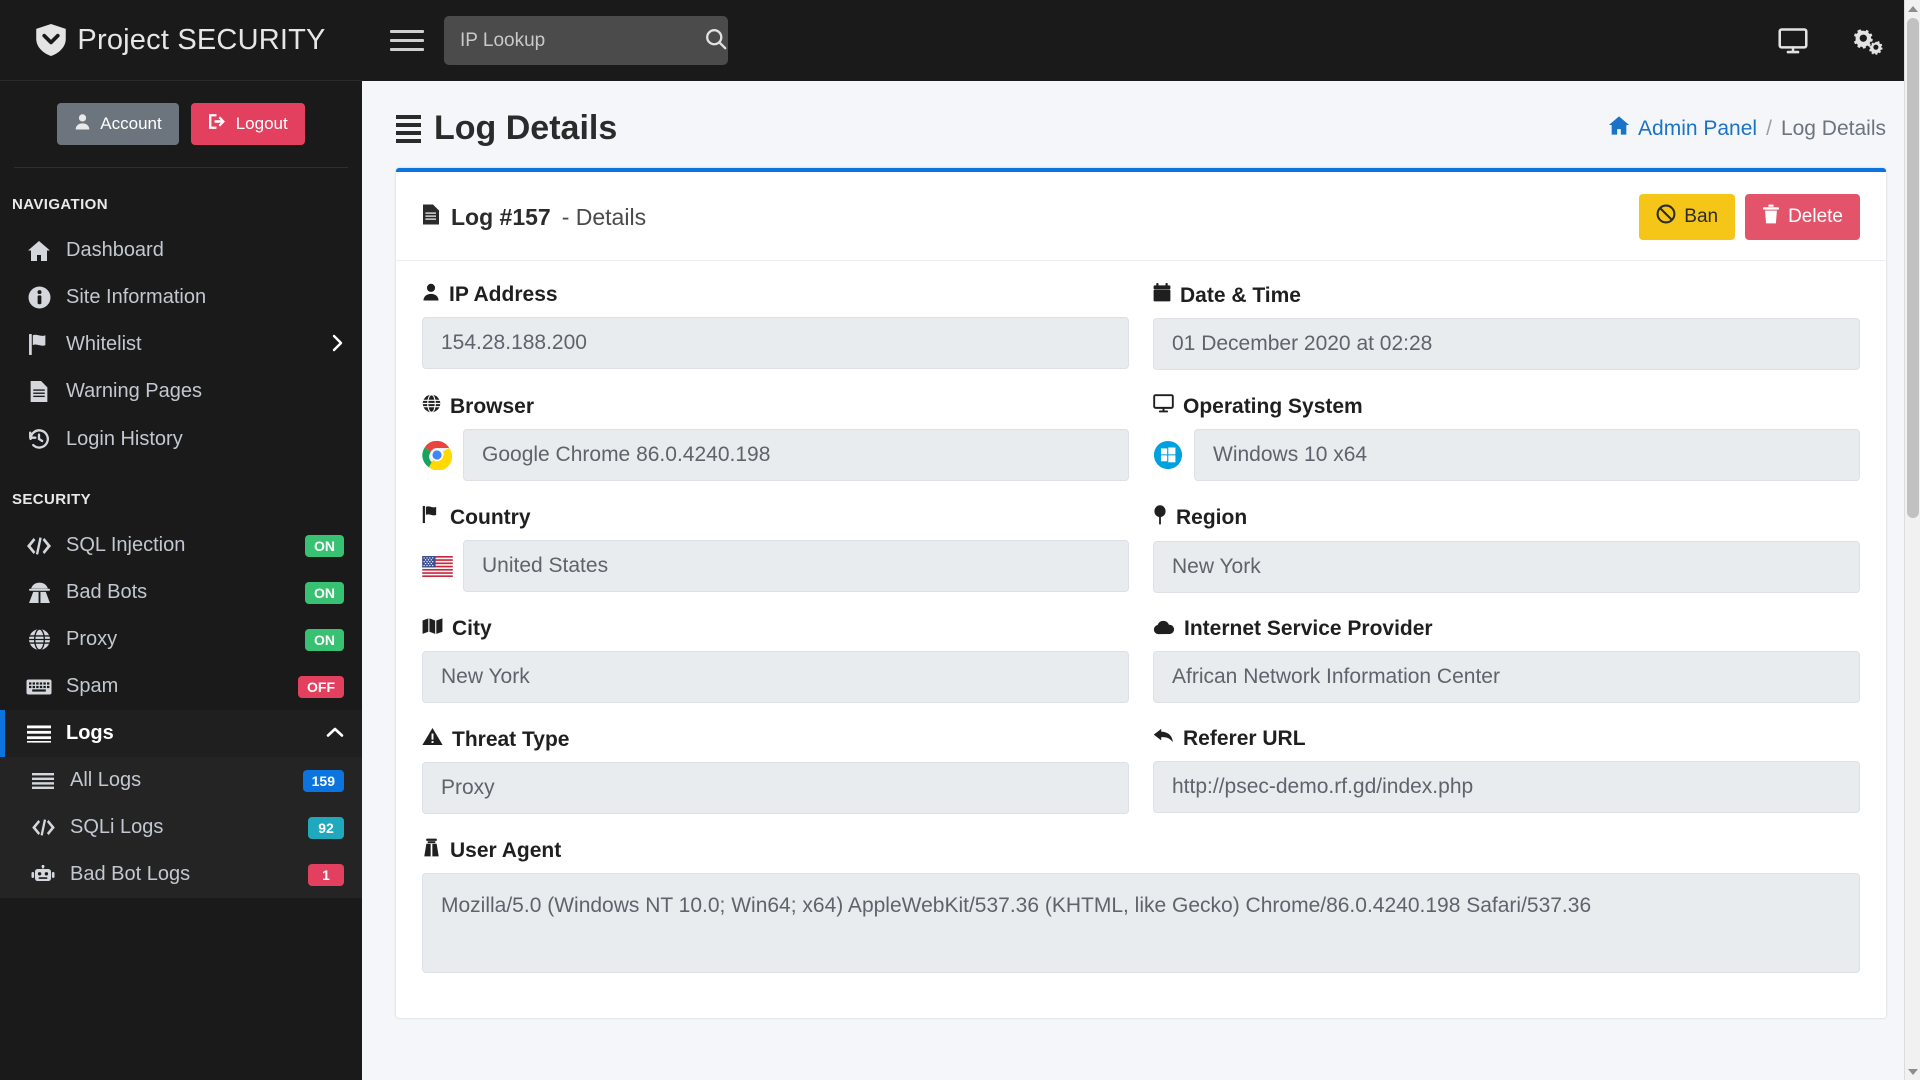 Image resolution: width=1920 pixels, height=1080 pixels. What do you see at coordinates (52, 499) in the screenshot?
I see `nav-section-header-security: SECURITY` at bounding box center [52, 499].